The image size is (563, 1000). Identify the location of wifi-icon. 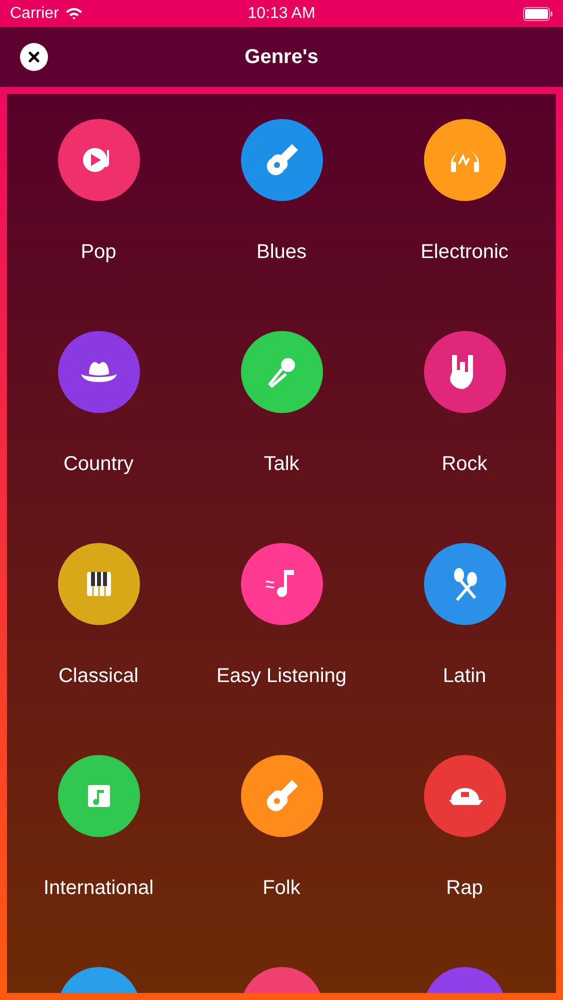
(73, 13).